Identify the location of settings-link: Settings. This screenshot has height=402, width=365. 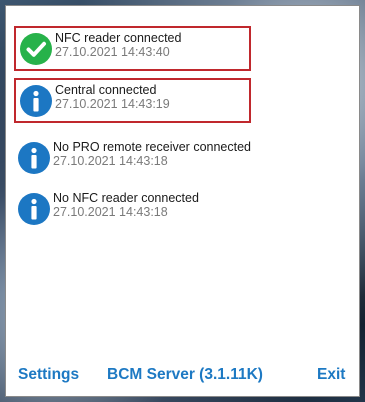
(48, 375).